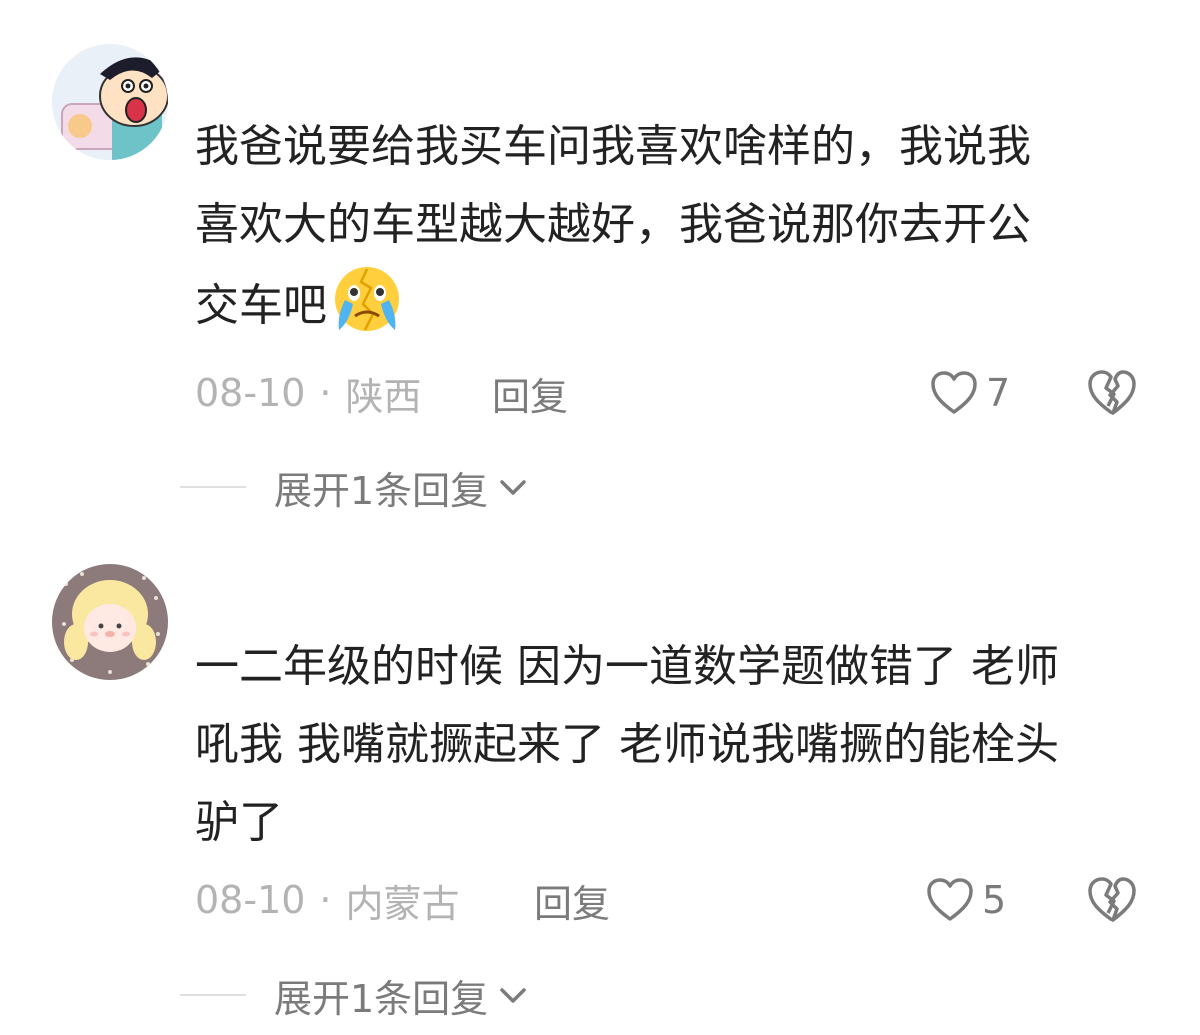 The height and width of the screenshot is (1035, 1200). I want to click on comment-meta: 08-10 · 陕西, so click(308, 393).